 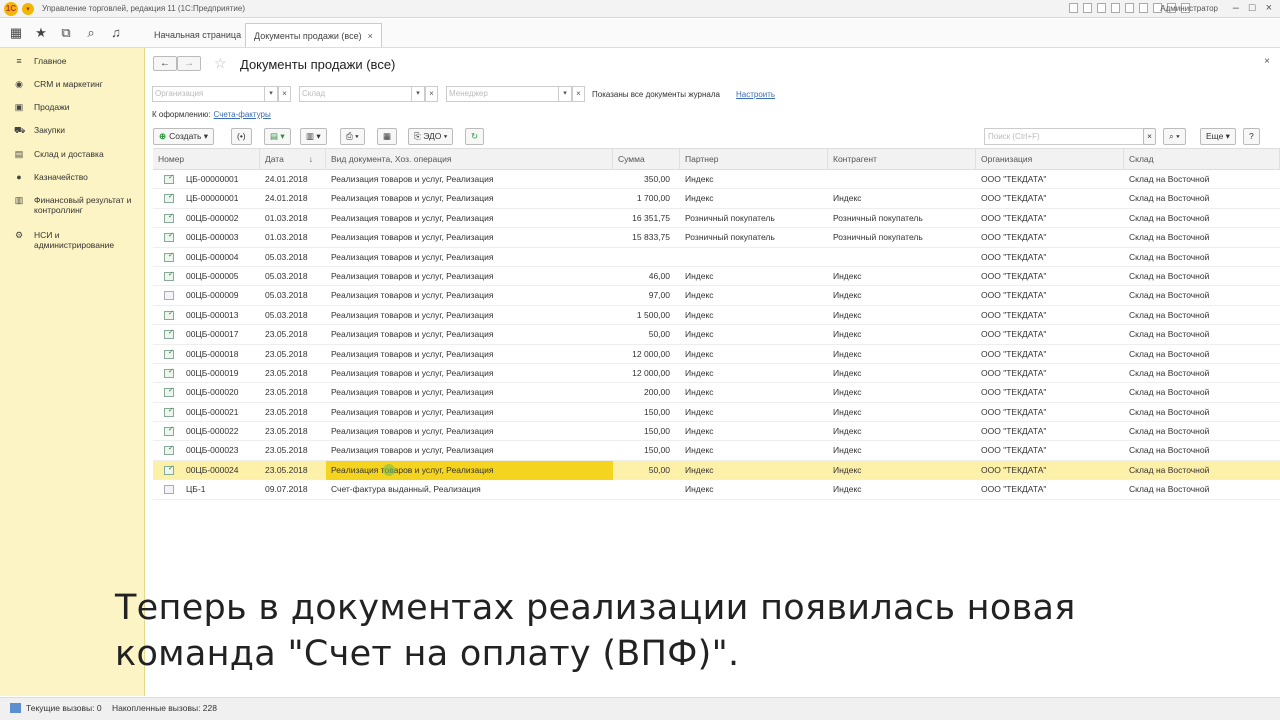 What do you see at coordinates (646, 392) in the screenshot?
I see `cell-sum: 200,00` at bounding box center [646, 392].